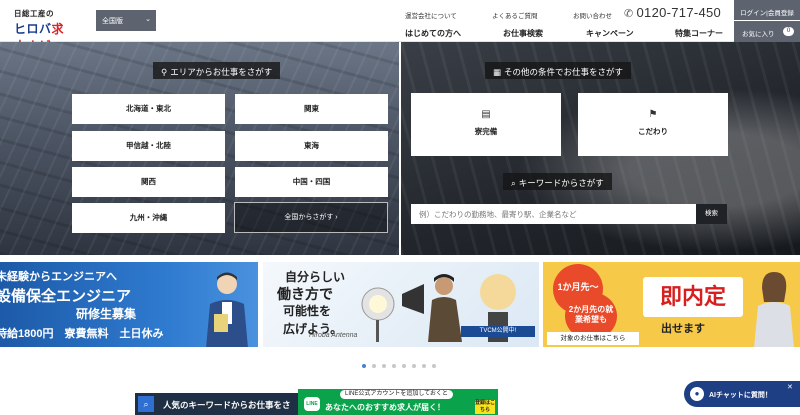  What do you see at coordinates (82, 334) in the screenshot?
I see `banner-engineer-line4: 時給1800円 寮費無料 土日休み` at bounding box center [82, 334].